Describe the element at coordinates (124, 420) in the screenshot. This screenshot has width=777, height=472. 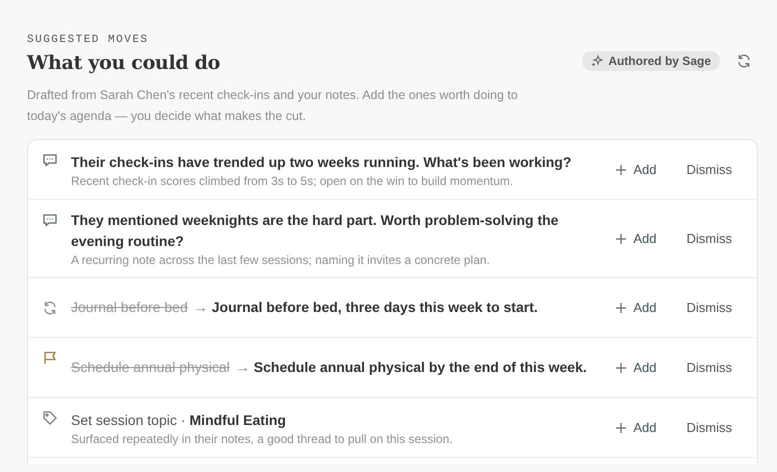
I see `topic-label: Set session topic` at that location.